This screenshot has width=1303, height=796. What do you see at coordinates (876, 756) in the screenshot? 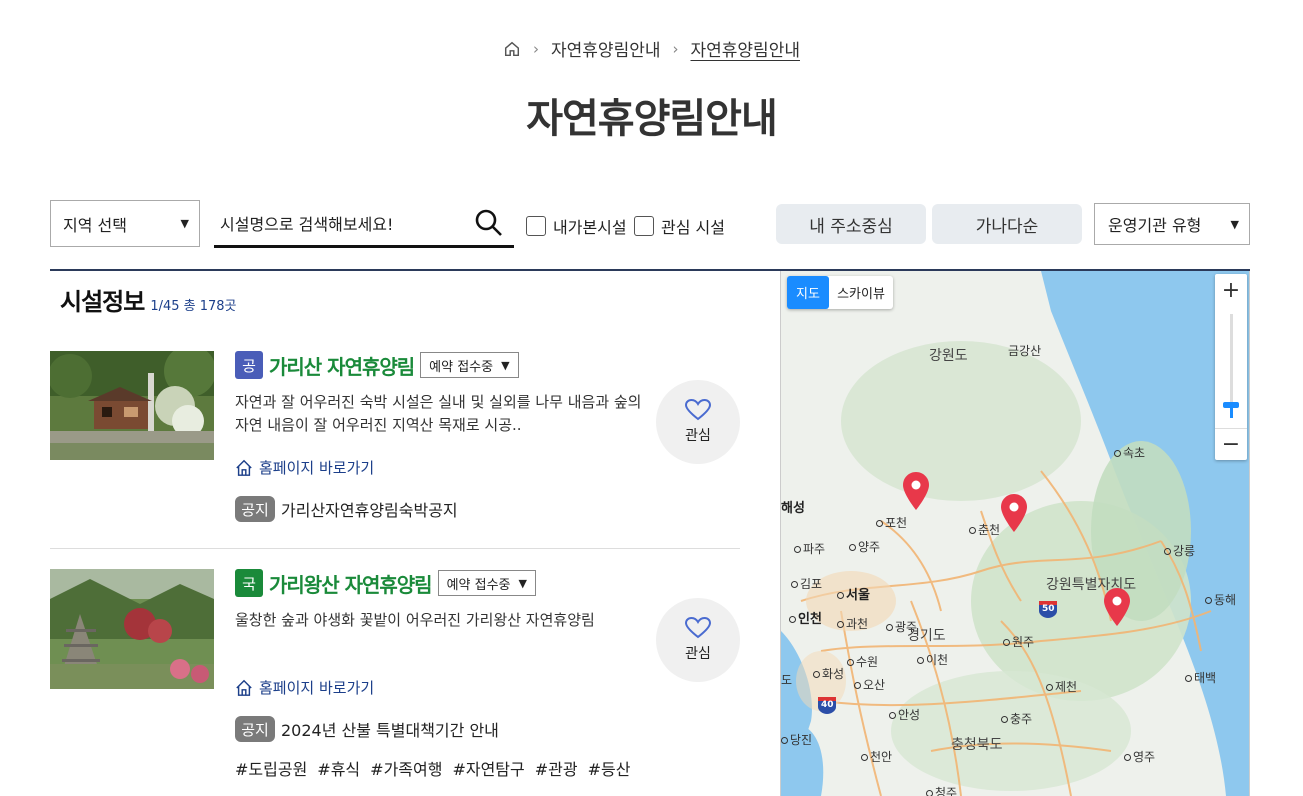
I see `map-label: 천안` at bounding box center [876, 756].